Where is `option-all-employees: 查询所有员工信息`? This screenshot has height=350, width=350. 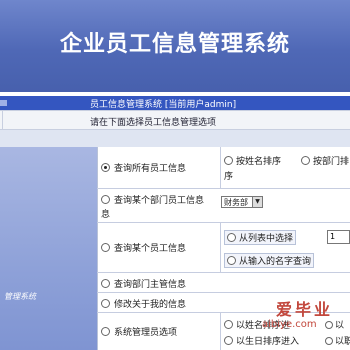 option-all-employees: 查询所有员工信息 is located at coordinates (143, 167).